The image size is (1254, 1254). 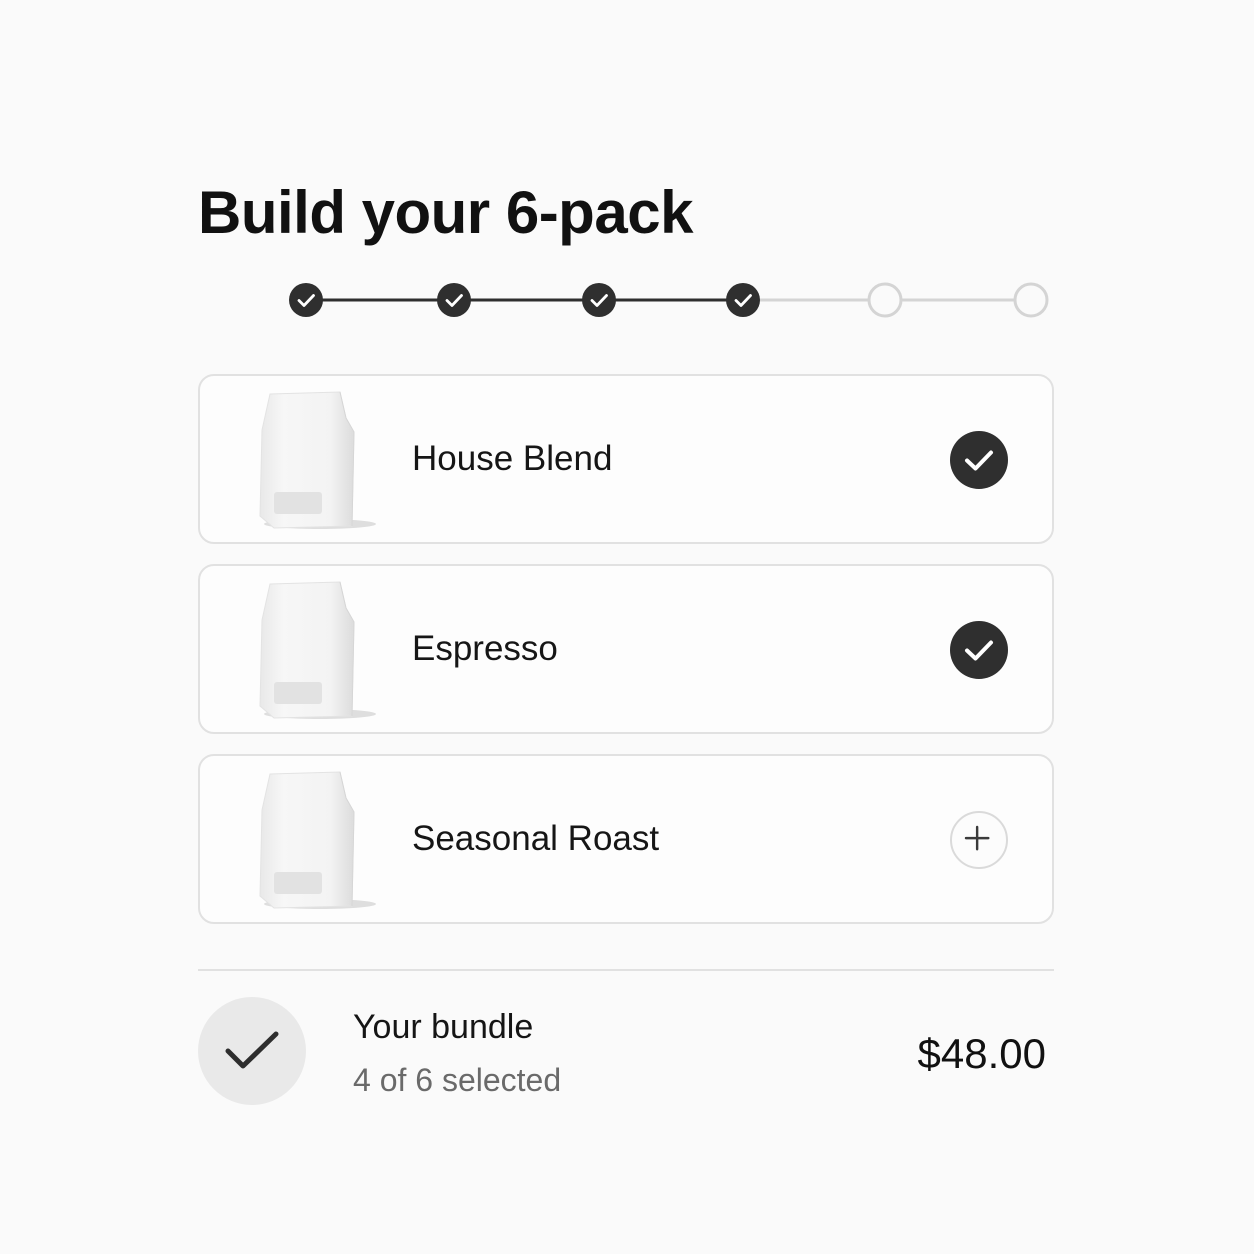 I want to click on deselect-house-blend-button, so click(x=979, y=460).